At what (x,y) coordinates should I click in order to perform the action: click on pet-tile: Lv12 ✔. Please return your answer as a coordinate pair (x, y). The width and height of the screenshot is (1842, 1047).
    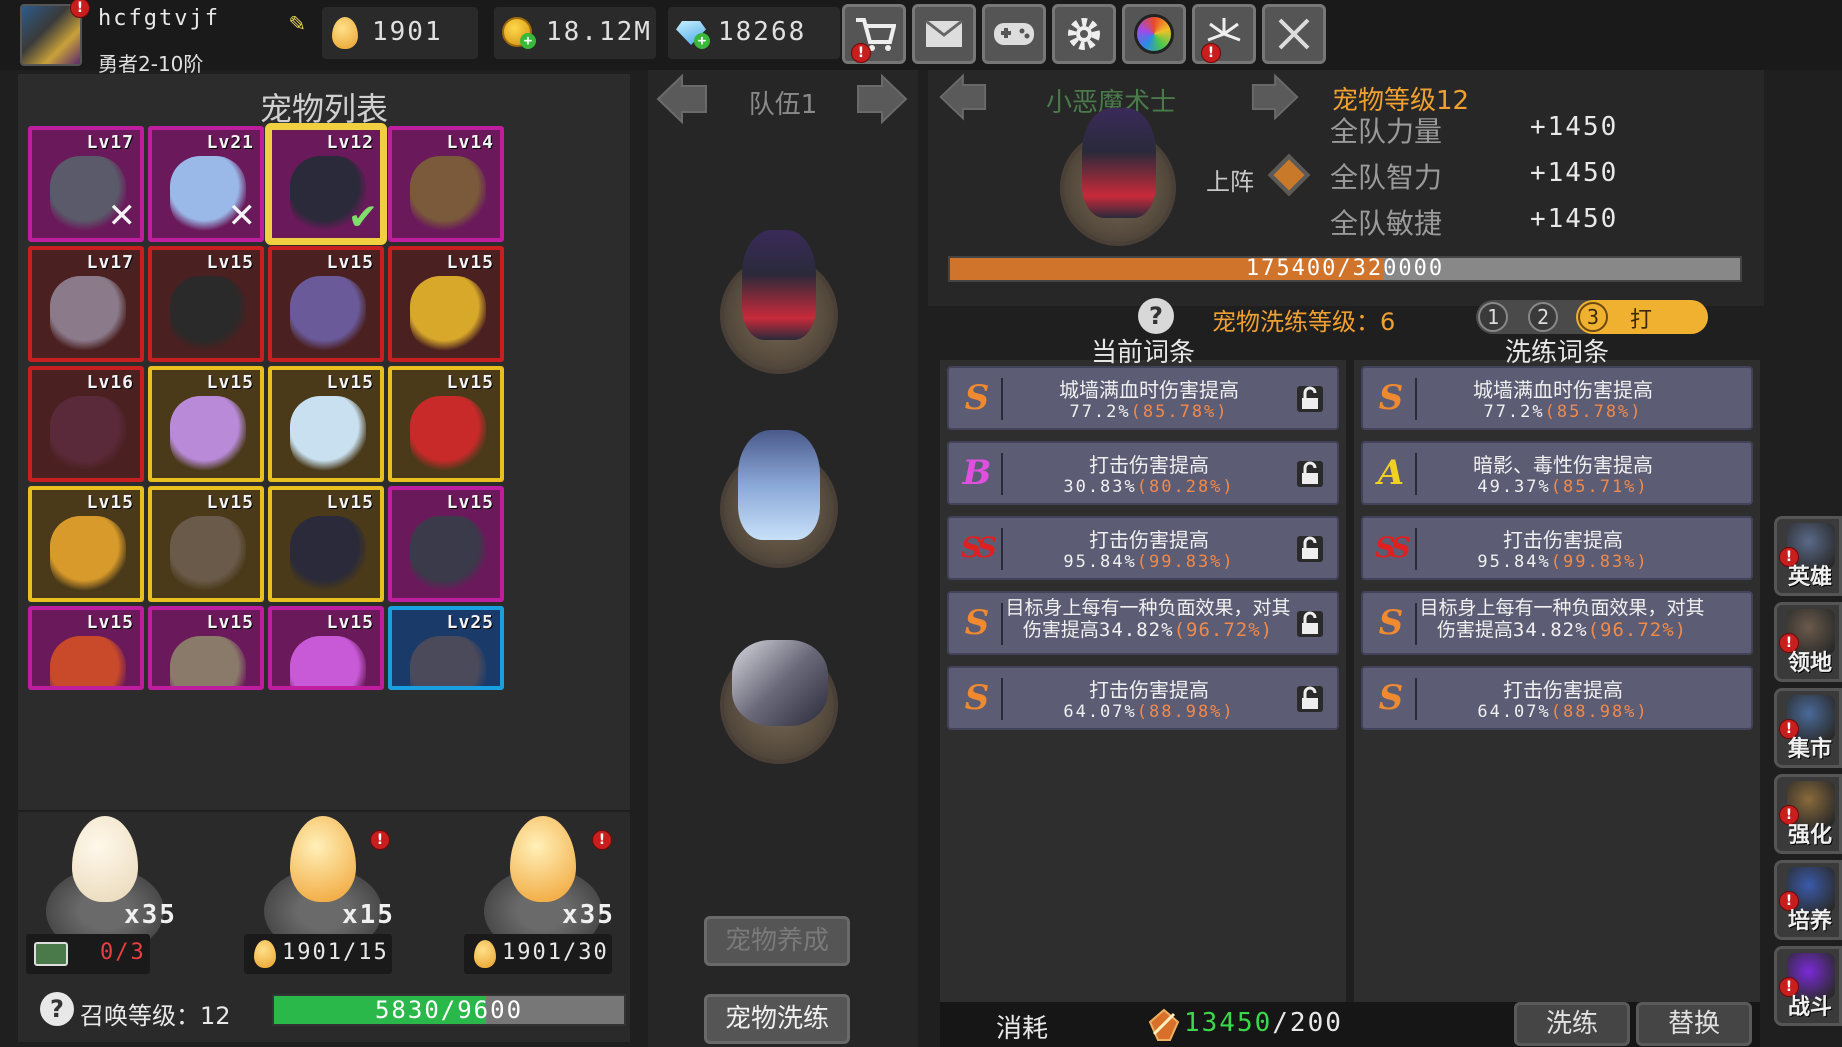
    Looking at the image, I should click on (326, 184).